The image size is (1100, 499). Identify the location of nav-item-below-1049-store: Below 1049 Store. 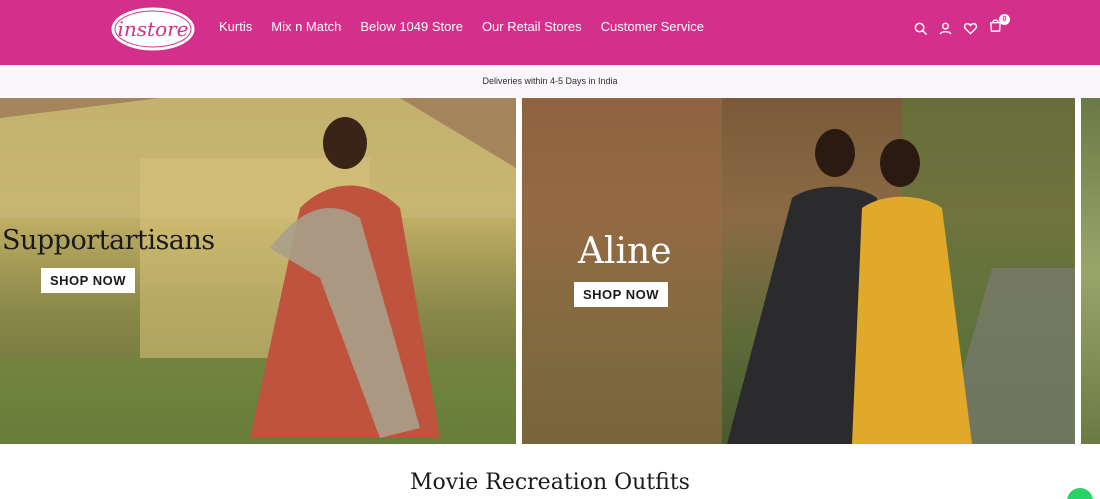
(411, 26).